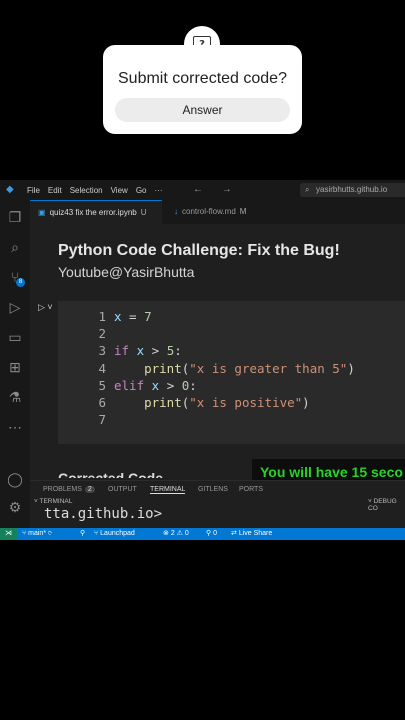 The height and width of the screenshot is (720, 405). I want to click on tab-quiz-notebook: ▣ quiz43 fix the error.ipynb U, so click(96, 212).